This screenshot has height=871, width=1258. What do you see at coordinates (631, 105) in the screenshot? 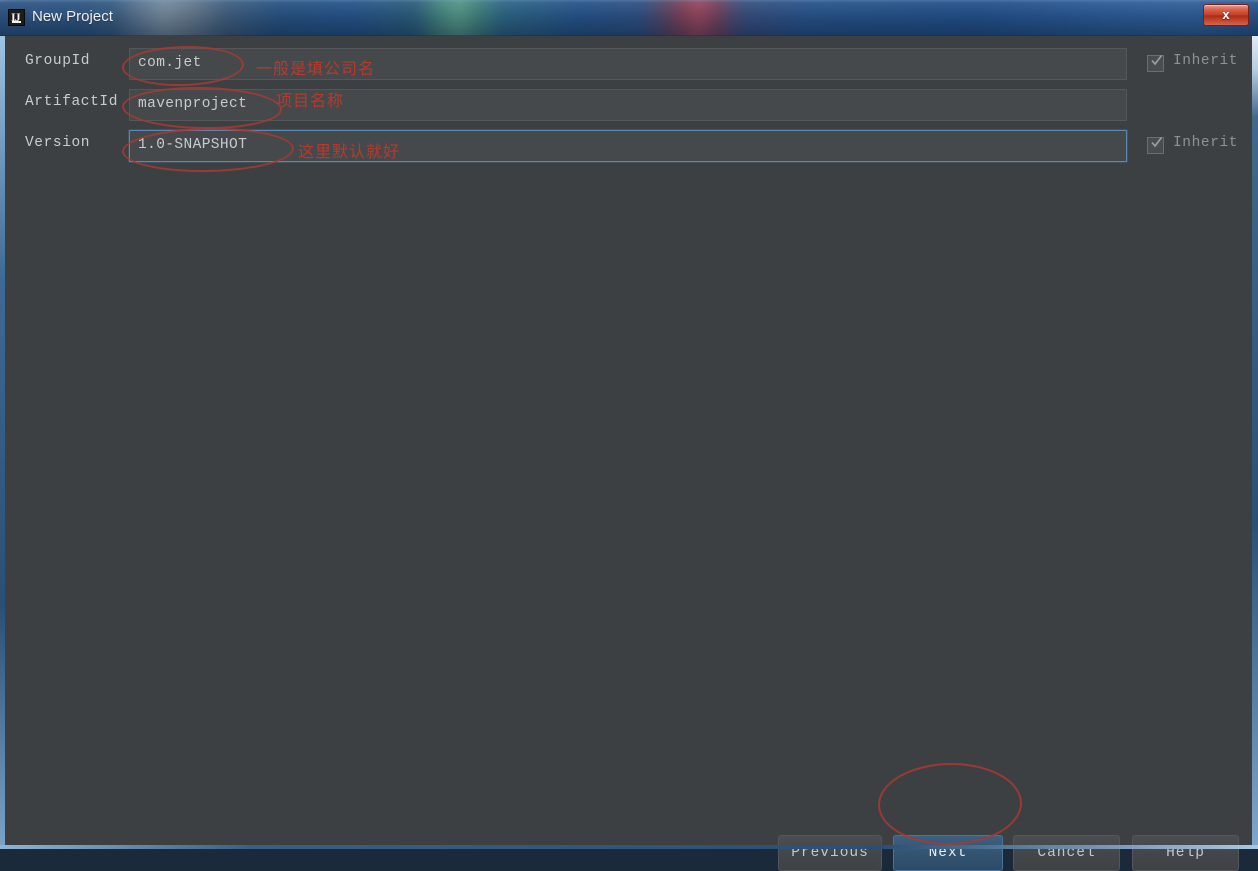
I see `form-row-artifactid: ArtifactId mavenproject` at bounding box center [631, 105].